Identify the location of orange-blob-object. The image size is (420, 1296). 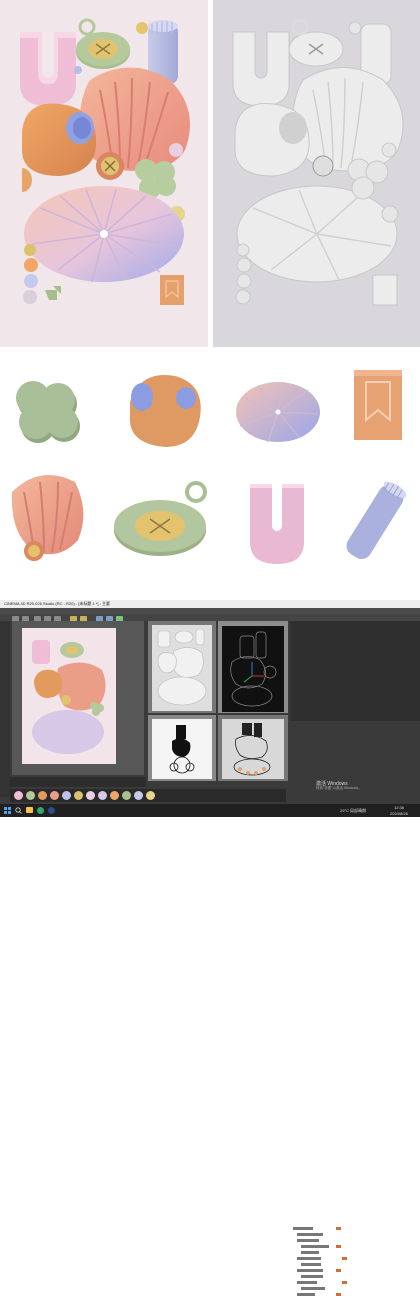
(165, 411).